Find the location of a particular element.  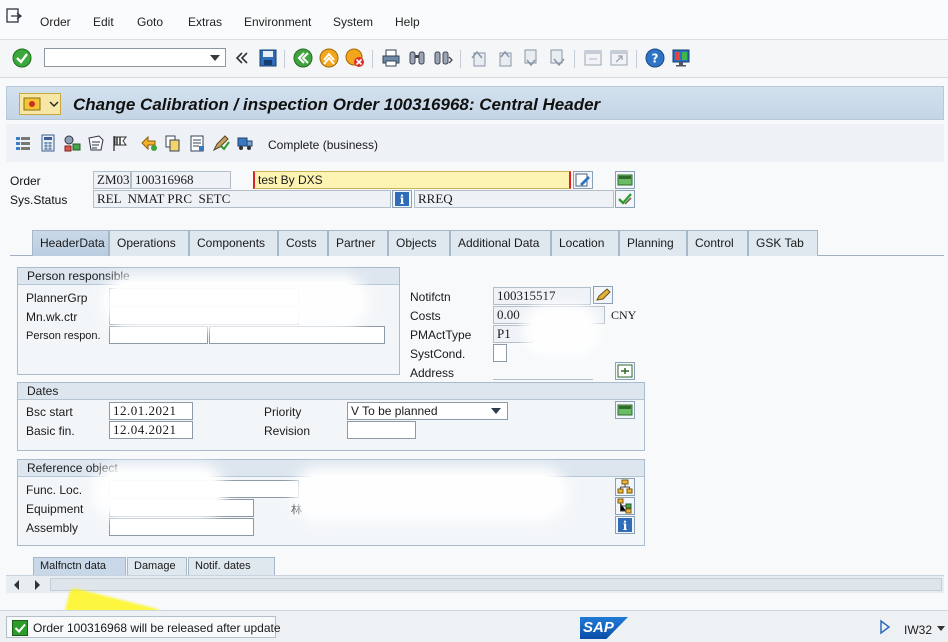

menu-goto: Goto is located at coordinates (150, 22).